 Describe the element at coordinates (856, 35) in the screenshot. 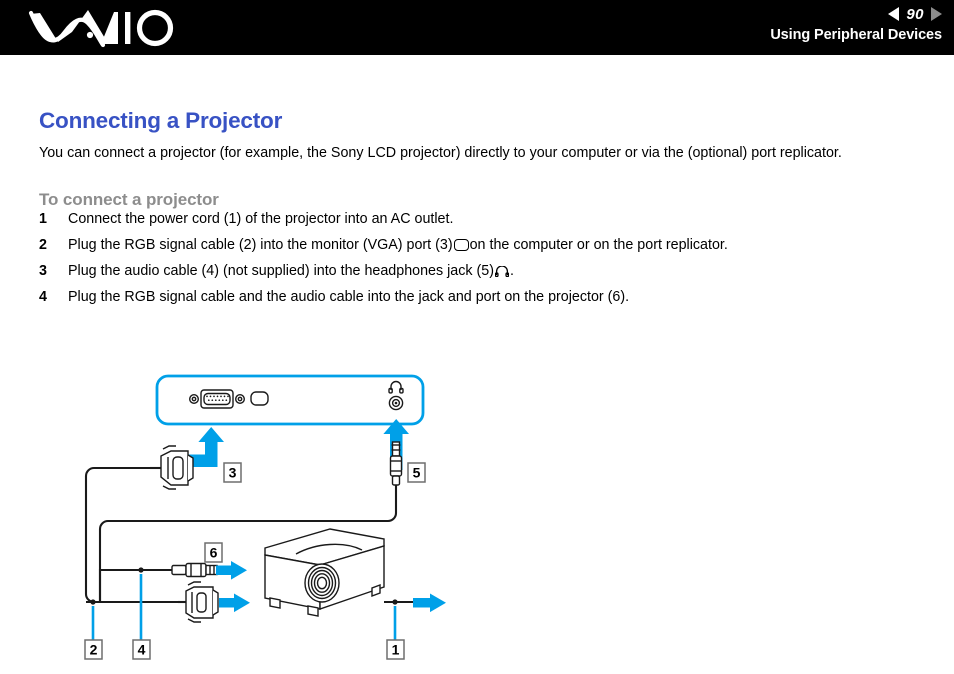

I see `header-section-title: Using Peripheral Devices` at that location.